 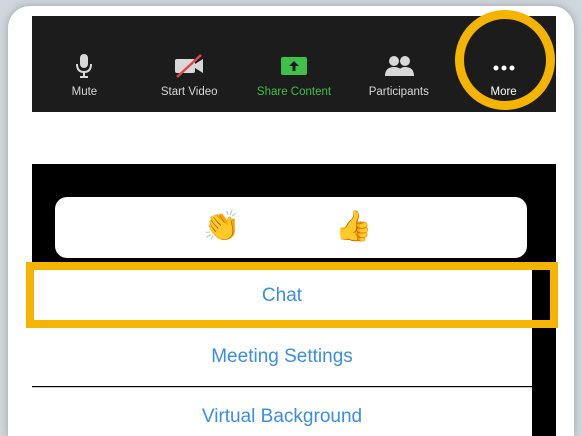 What do you see at coordinates (84, 82) in the screenshot?
I see `mute-button: Mute` at bounding box center [84, 82].